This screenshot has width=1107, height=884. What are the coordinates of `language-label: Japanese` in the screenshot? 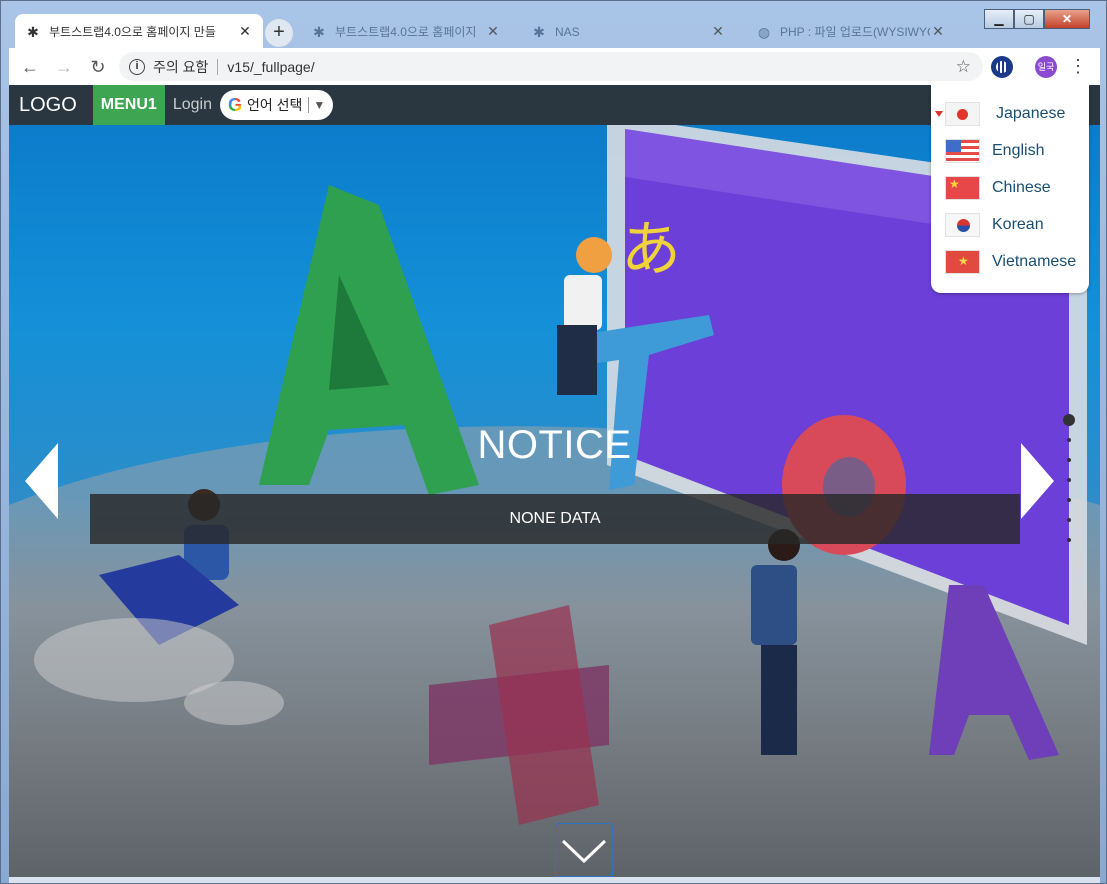 It's located at (1031, 113).